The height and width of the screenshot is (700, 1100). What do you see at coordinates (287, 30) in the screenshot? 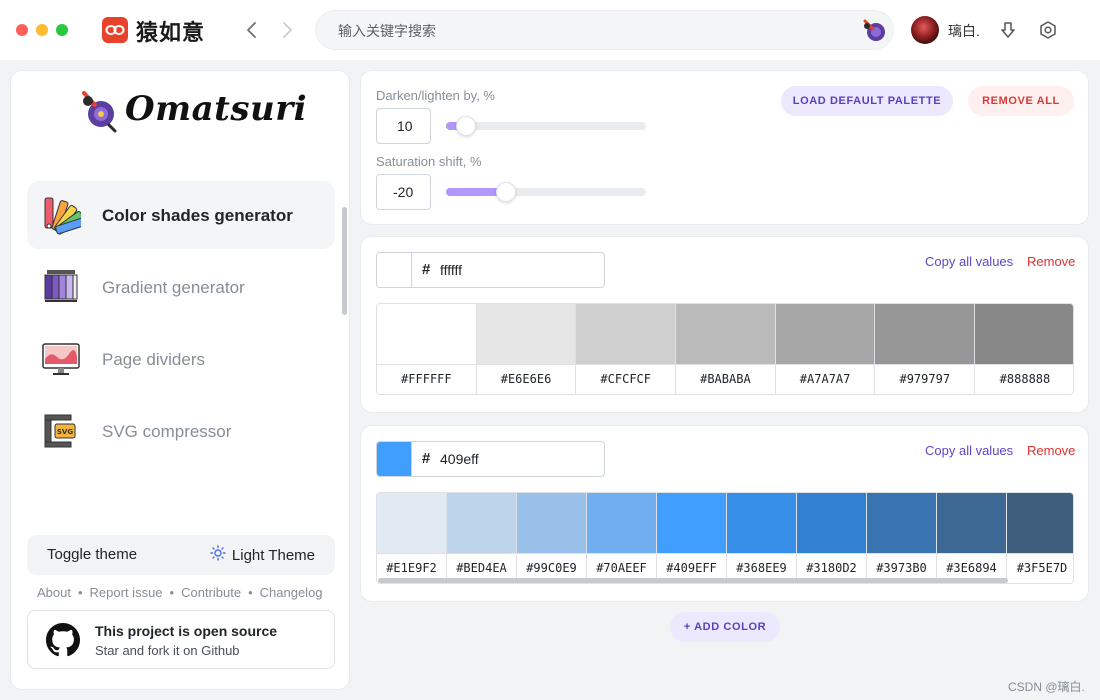
I see `forward-arrow-icon` at bounding box center [287, 30].